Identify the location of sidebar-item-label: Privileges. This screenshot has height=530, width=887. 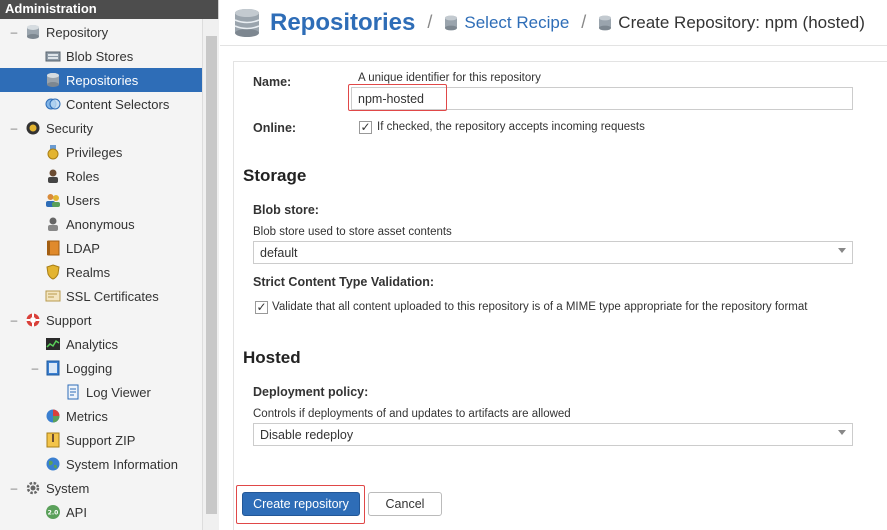
(94, 152).